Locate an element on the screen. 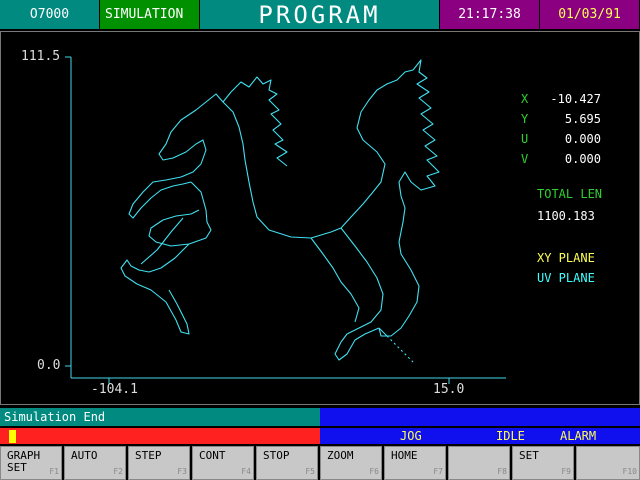 This screenshot has height=480, width=640. xy-plane-legend: XY PLANE is located at coordinates (566, 258).